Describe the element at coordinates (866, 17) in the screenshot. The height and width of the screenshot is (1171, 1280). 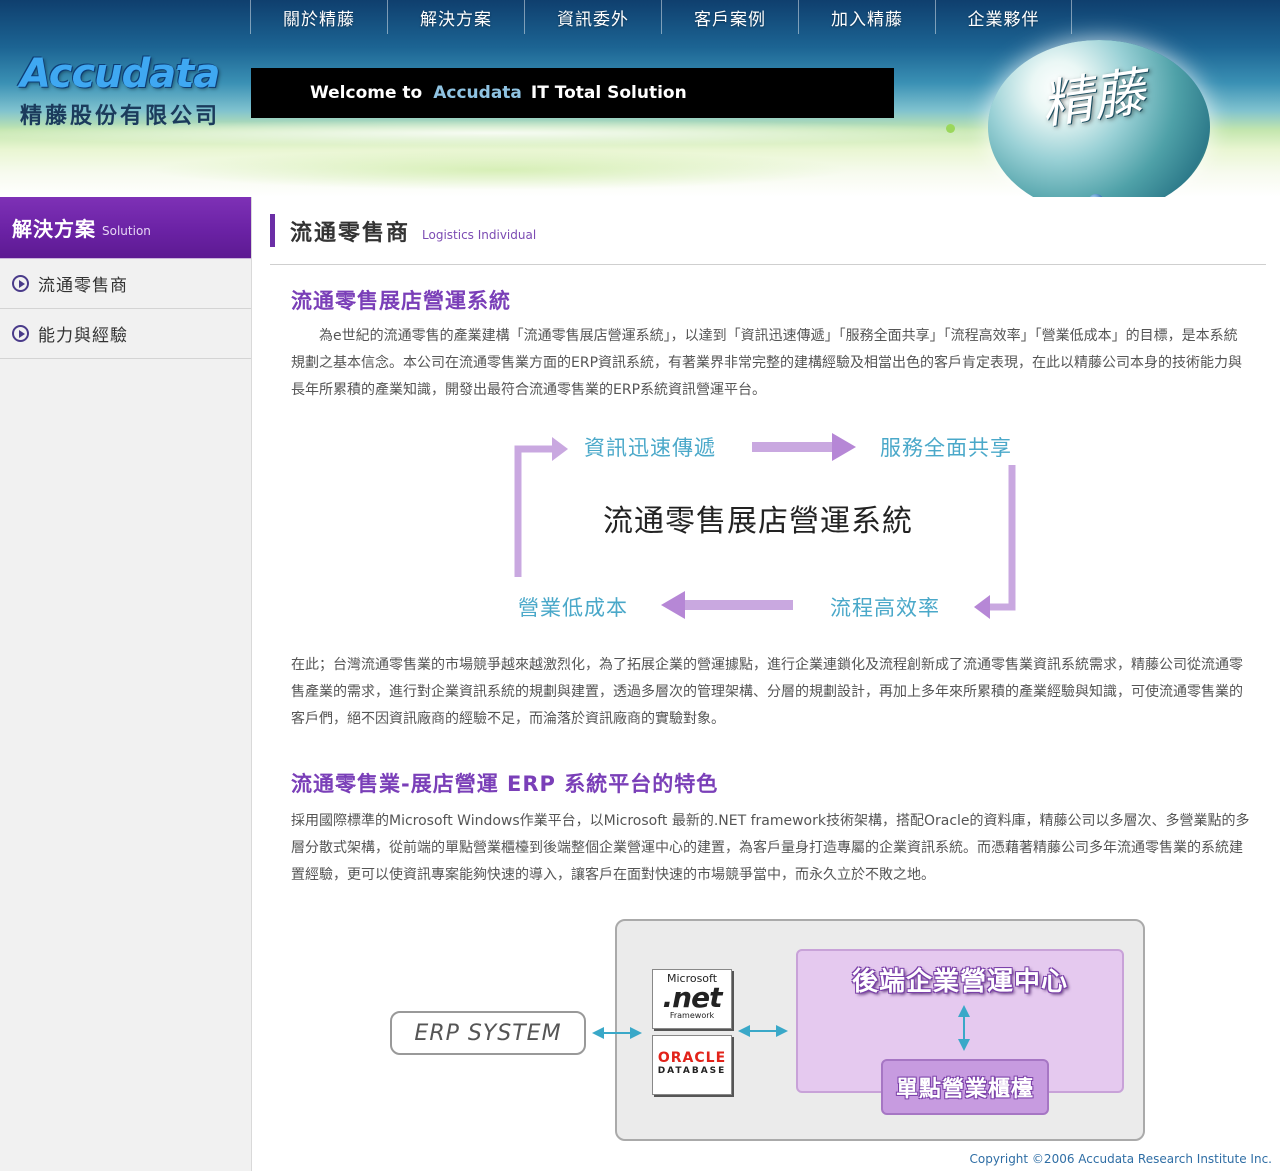
I see `nav-item-join: 加入精藤` at that location.